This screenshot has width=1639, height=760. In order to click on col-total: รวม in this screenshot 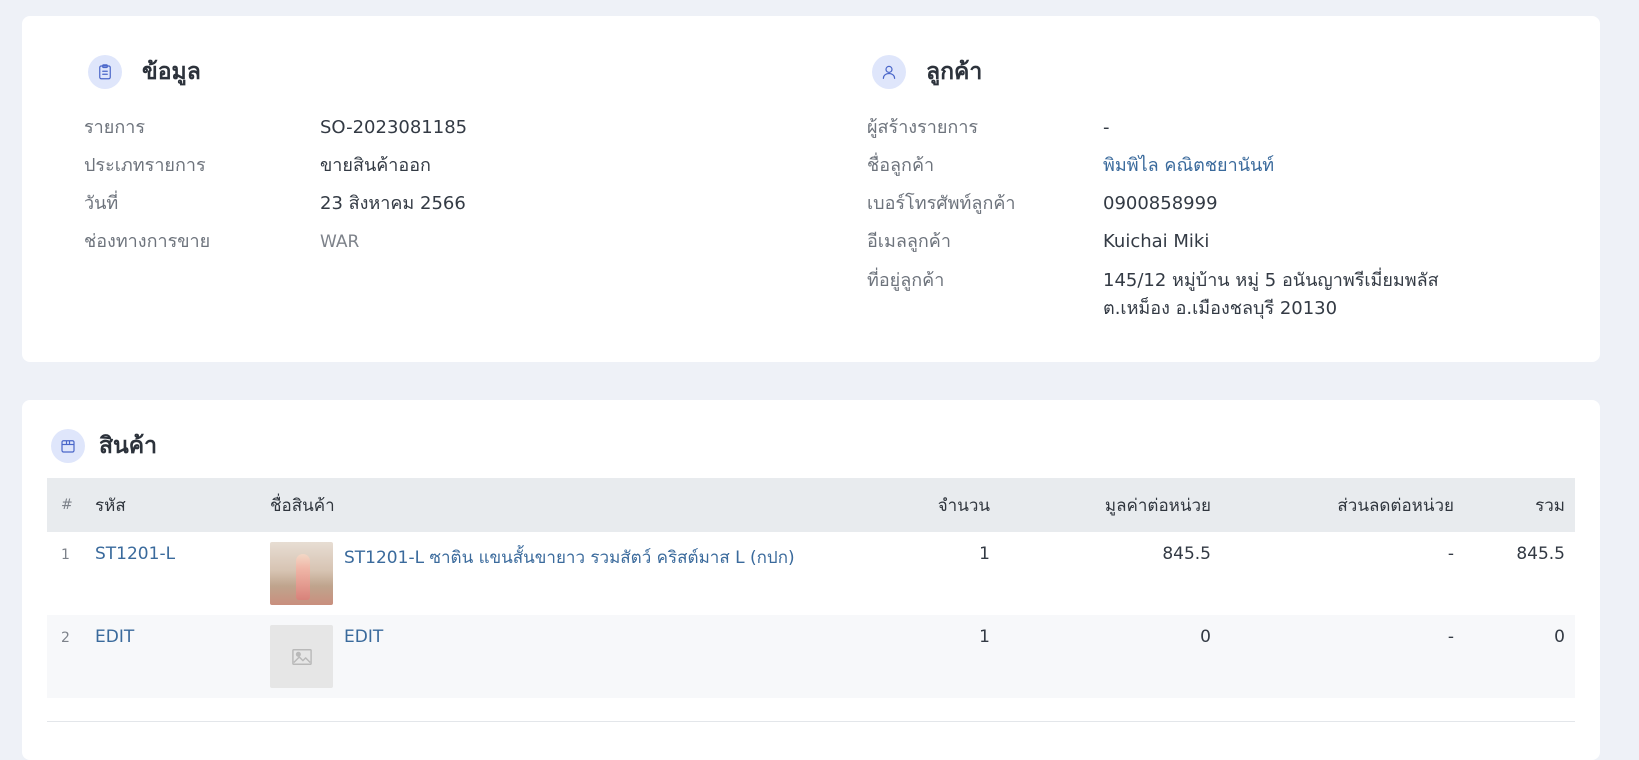, I will do `click(1550, 505)`.